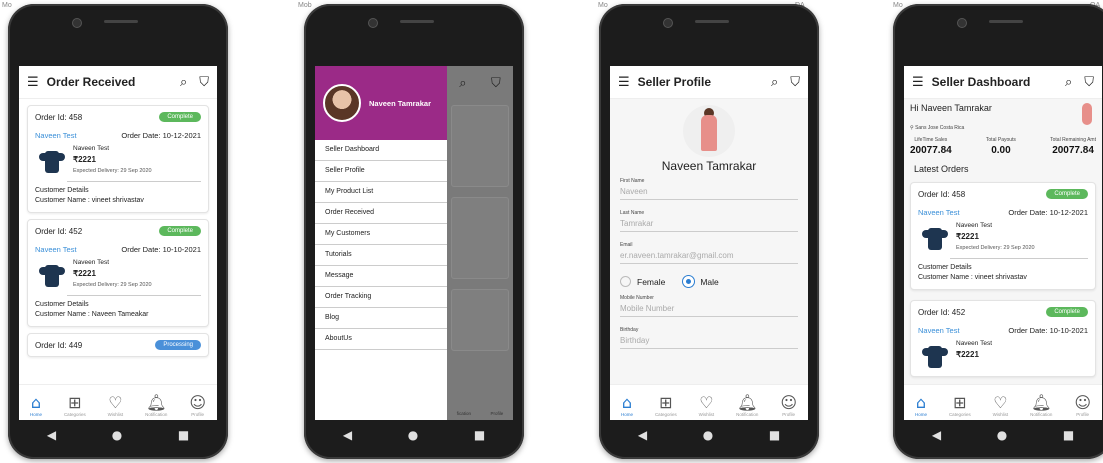 This screenshot has width=1103, height=463. What do you see at coordinates (651, 281) in the screenshot?
I see `female-label: Female` at bounding box center [651, 281].